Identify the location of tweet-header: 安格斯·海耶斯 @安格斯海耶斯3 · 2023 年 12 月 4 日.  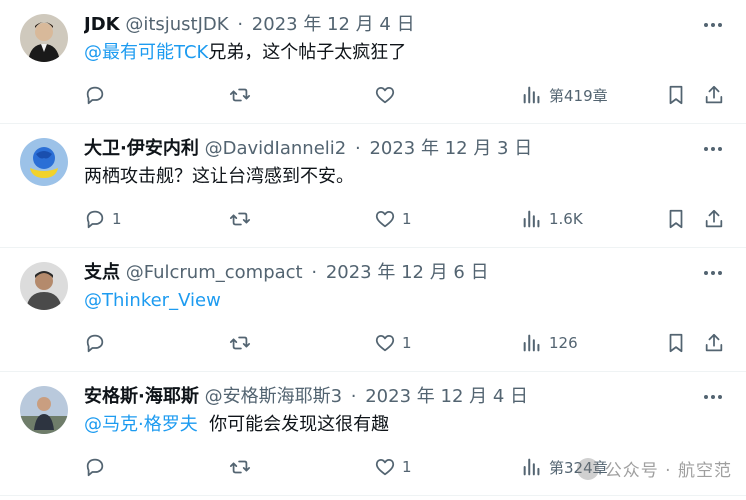
(385, 397).